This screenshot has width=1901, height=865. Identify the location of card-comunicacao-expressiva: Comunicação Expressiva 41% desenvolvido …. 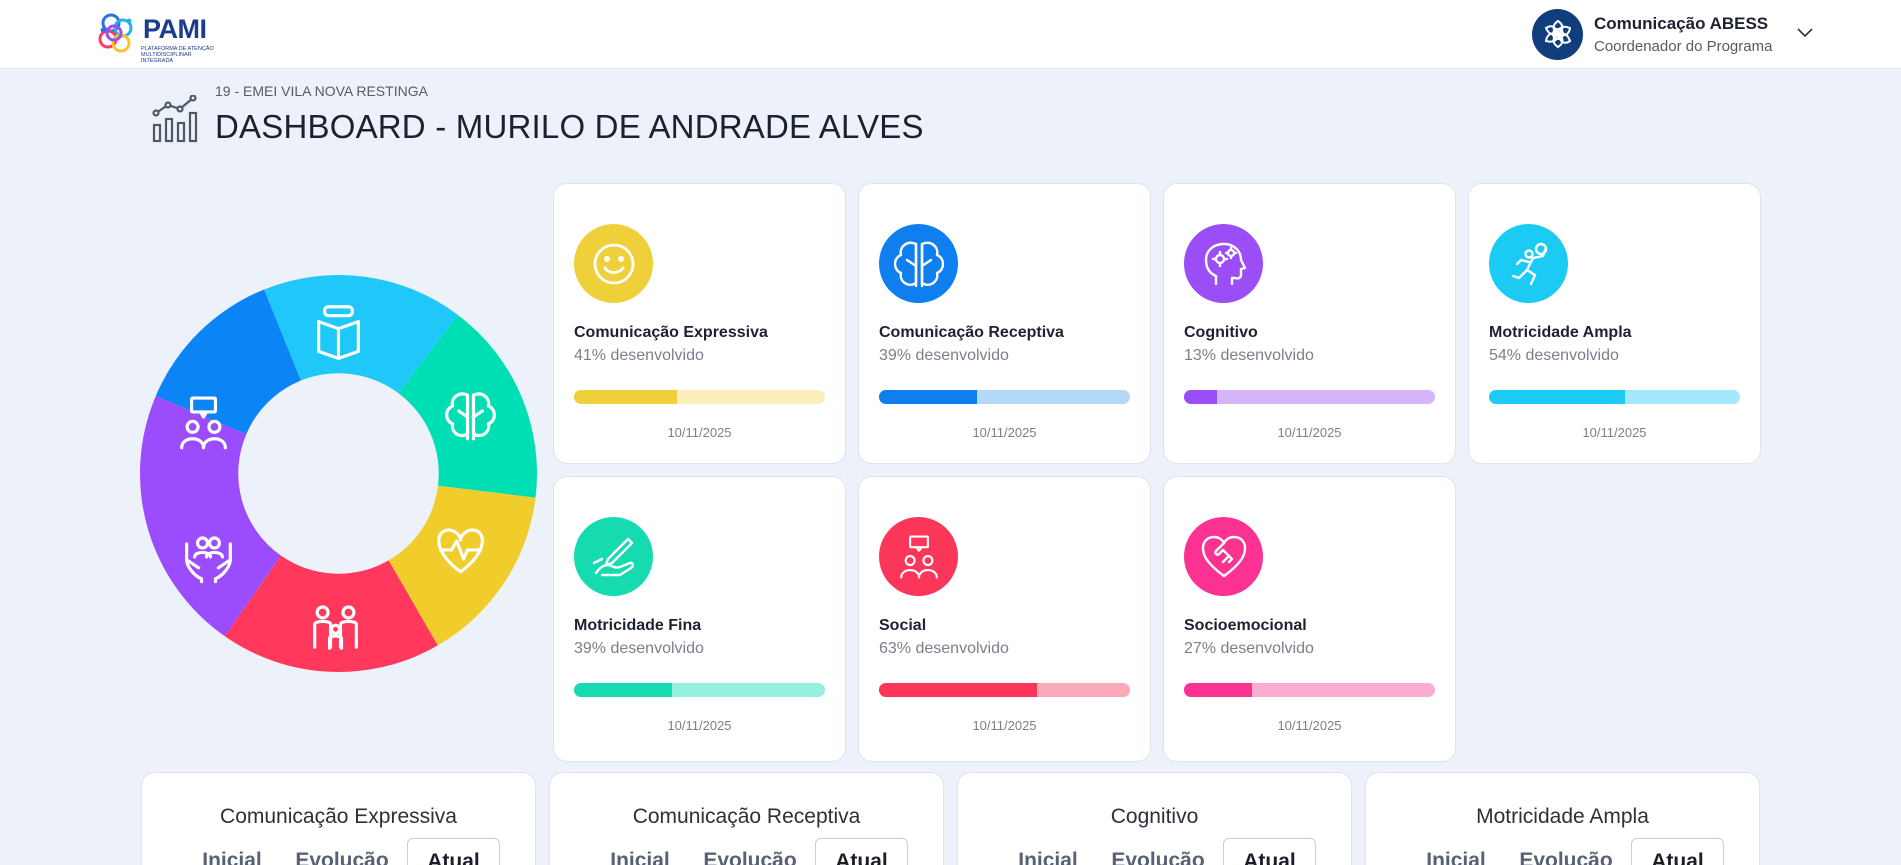
(699, 323).